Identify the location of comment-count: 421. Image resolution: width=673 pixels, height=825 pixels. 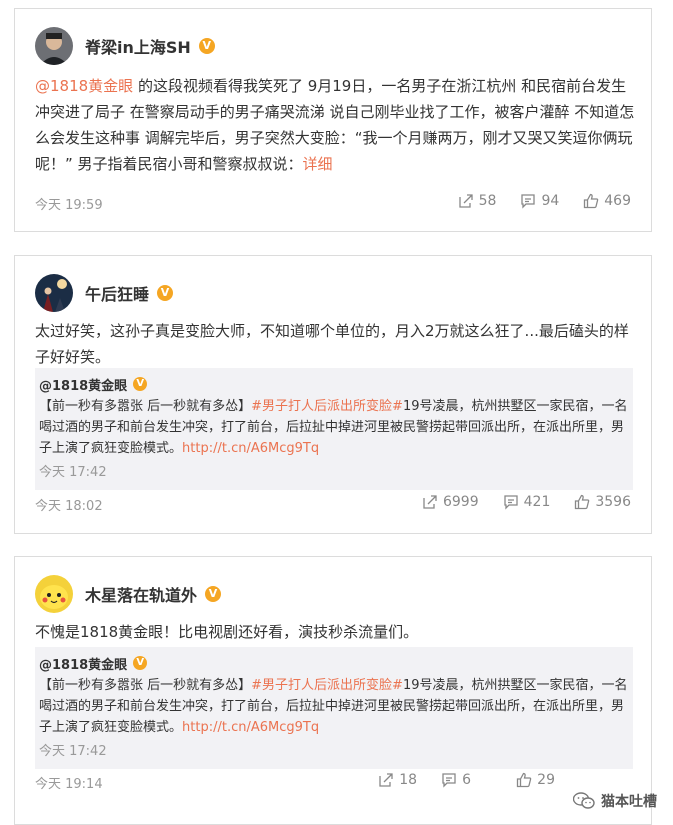
(537, 502).